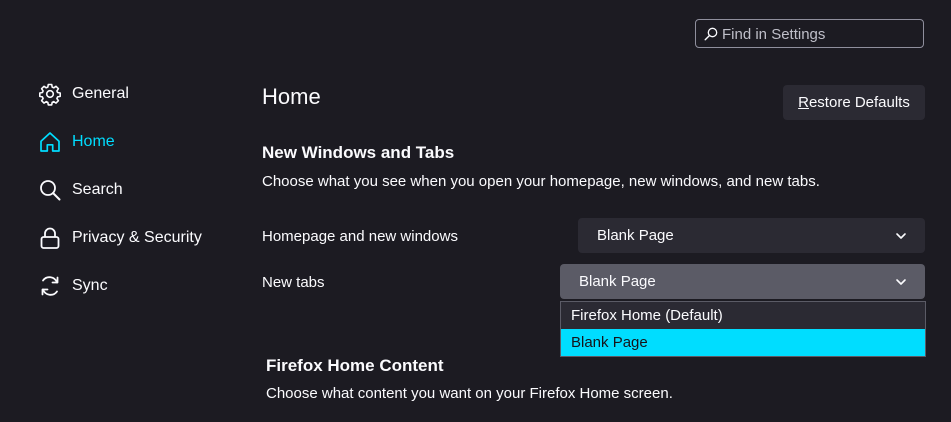 The image size is (951, 422). What do you see at coordinates (358, 152) in the screenshot?
I see `new-windows-section-title: New Windows and Tabs` at bounding box center [358, 152].